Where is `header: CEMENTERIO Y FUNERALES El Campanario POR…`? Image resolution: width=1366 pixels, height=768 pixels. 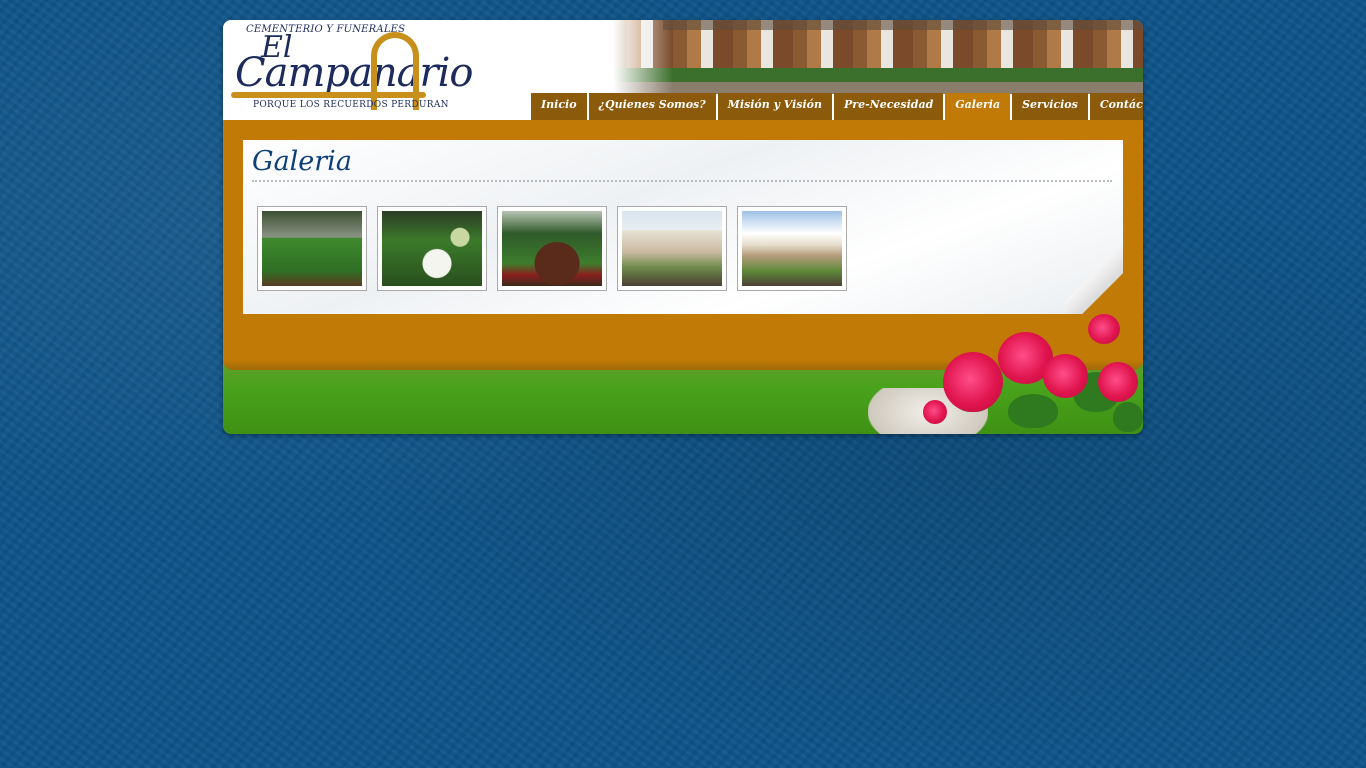 header: CEMENTERIO Y FUNERALES El Campanario POR… is located at coordinates (683, 70).